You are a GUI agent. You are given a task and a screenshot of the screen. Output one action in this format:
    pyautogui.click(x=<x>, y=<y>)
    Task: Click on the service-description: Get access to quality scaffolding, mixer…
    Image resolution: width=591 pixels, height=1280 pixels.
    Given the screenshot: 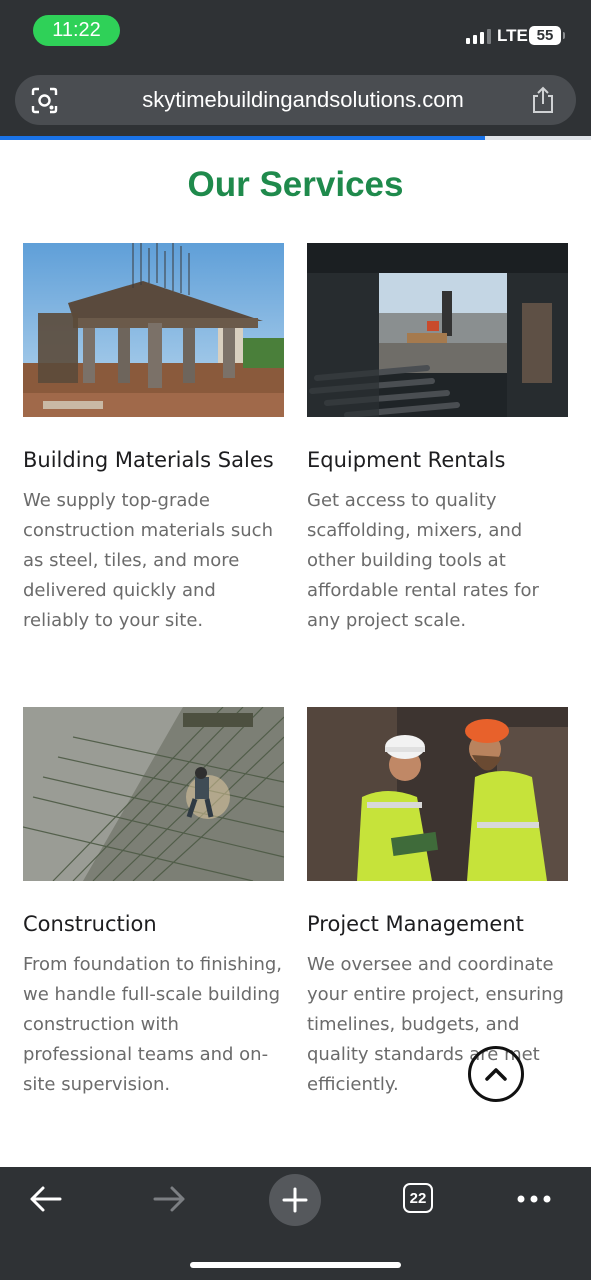 What is the action you would take?
    pyautogui.click(x=423, y=560)
    